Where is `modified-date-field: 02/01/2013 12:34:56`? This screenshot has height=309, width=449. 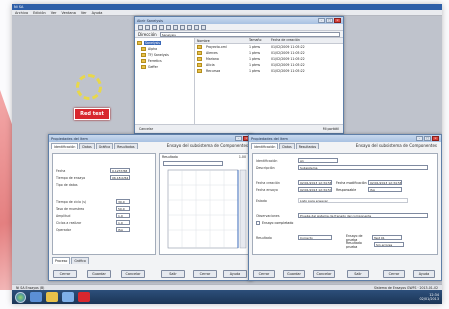
modified-date-field: 02/01/2013 12:34:56 is located at coordinates (385, 182).